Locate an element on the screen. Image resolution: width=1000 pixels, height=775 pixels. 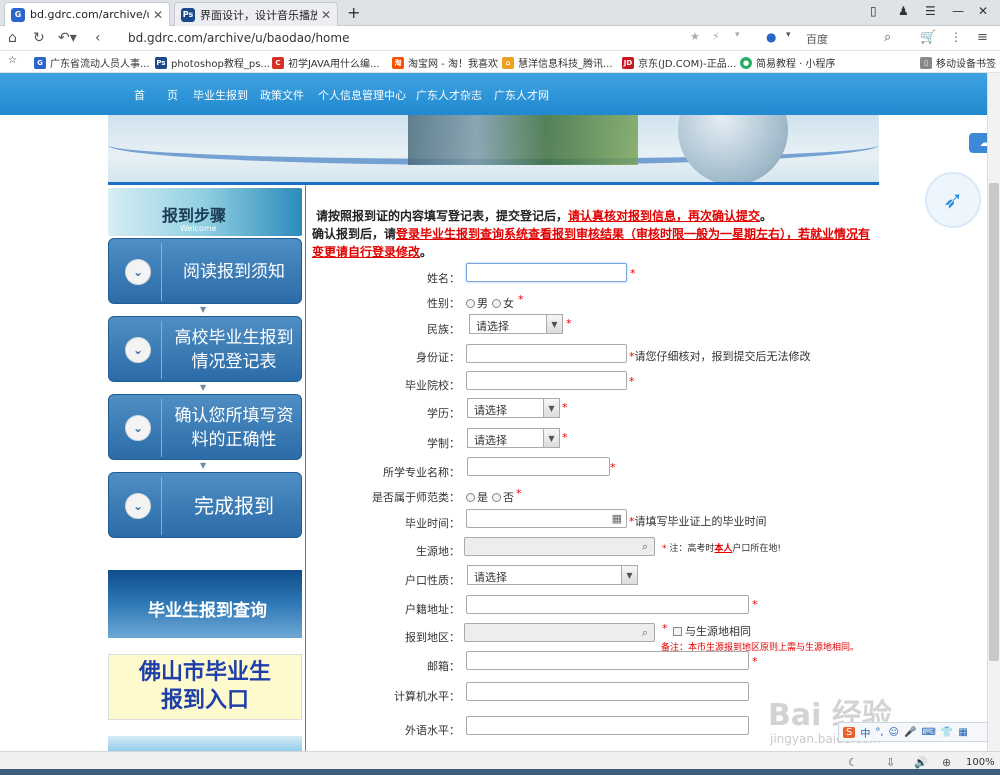
nav-personal-center: 个人信息管理中心 is located at coordinates (362, 95).